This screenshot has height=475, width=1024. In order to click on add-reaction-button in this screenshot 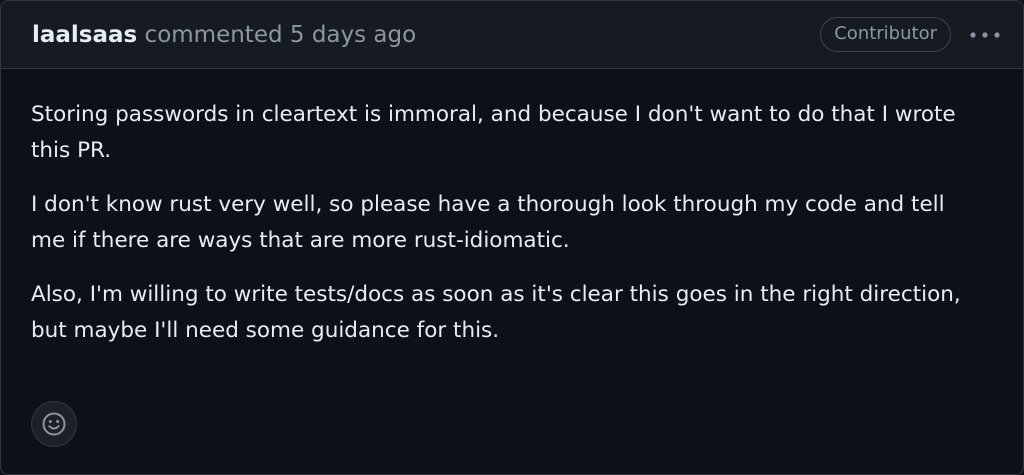, I will do `click(54, 424)`.